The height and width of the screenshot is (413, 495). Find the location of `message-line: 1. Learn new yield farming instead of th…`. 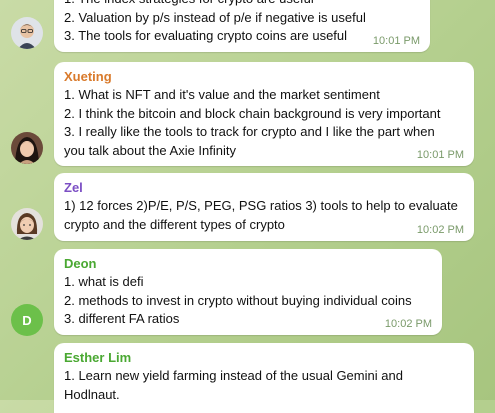

message-line: 1. Learn new yield farming instead of th… is located at coordinates (233, 375).